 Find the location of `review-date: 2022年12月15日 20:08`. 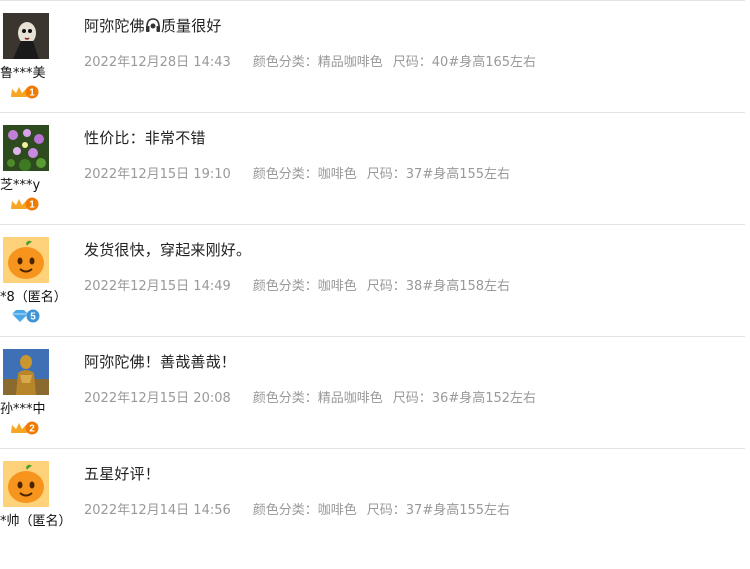

review-date: 2022年12月15日 20:08 is located at coordinates (157, 398).